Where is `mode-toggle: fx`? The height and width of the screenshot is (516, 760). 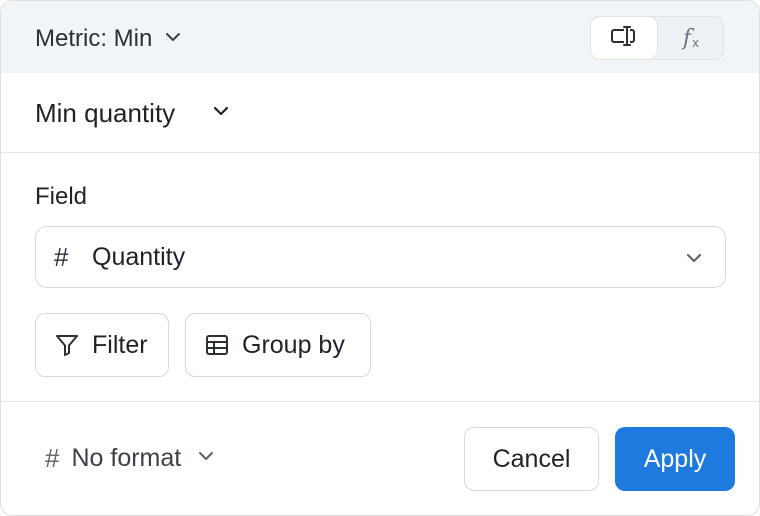
mode-toggle: fx is located at coordinates (657, 38).